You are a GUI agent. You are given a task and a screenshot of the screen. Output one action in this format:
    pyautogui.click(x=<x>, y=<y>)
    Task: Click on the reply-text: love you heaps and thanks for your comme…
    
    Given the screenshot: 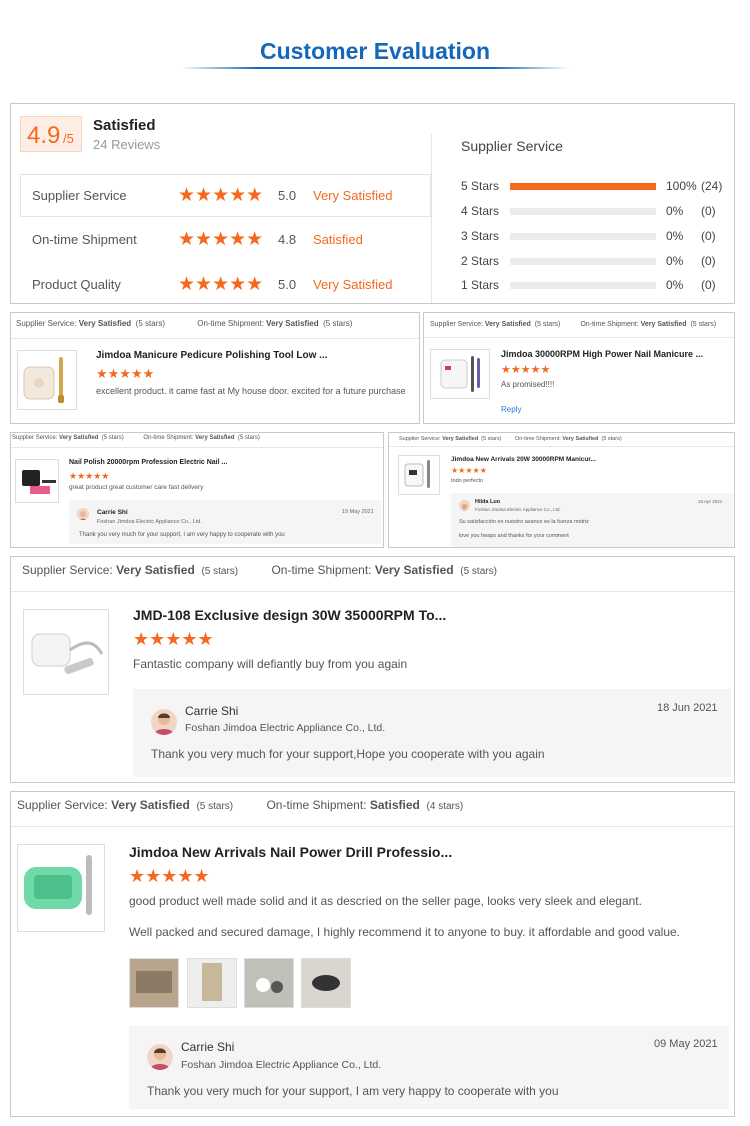 What is the action you would take?
    pyautogui.click(x=514, y=536)
    